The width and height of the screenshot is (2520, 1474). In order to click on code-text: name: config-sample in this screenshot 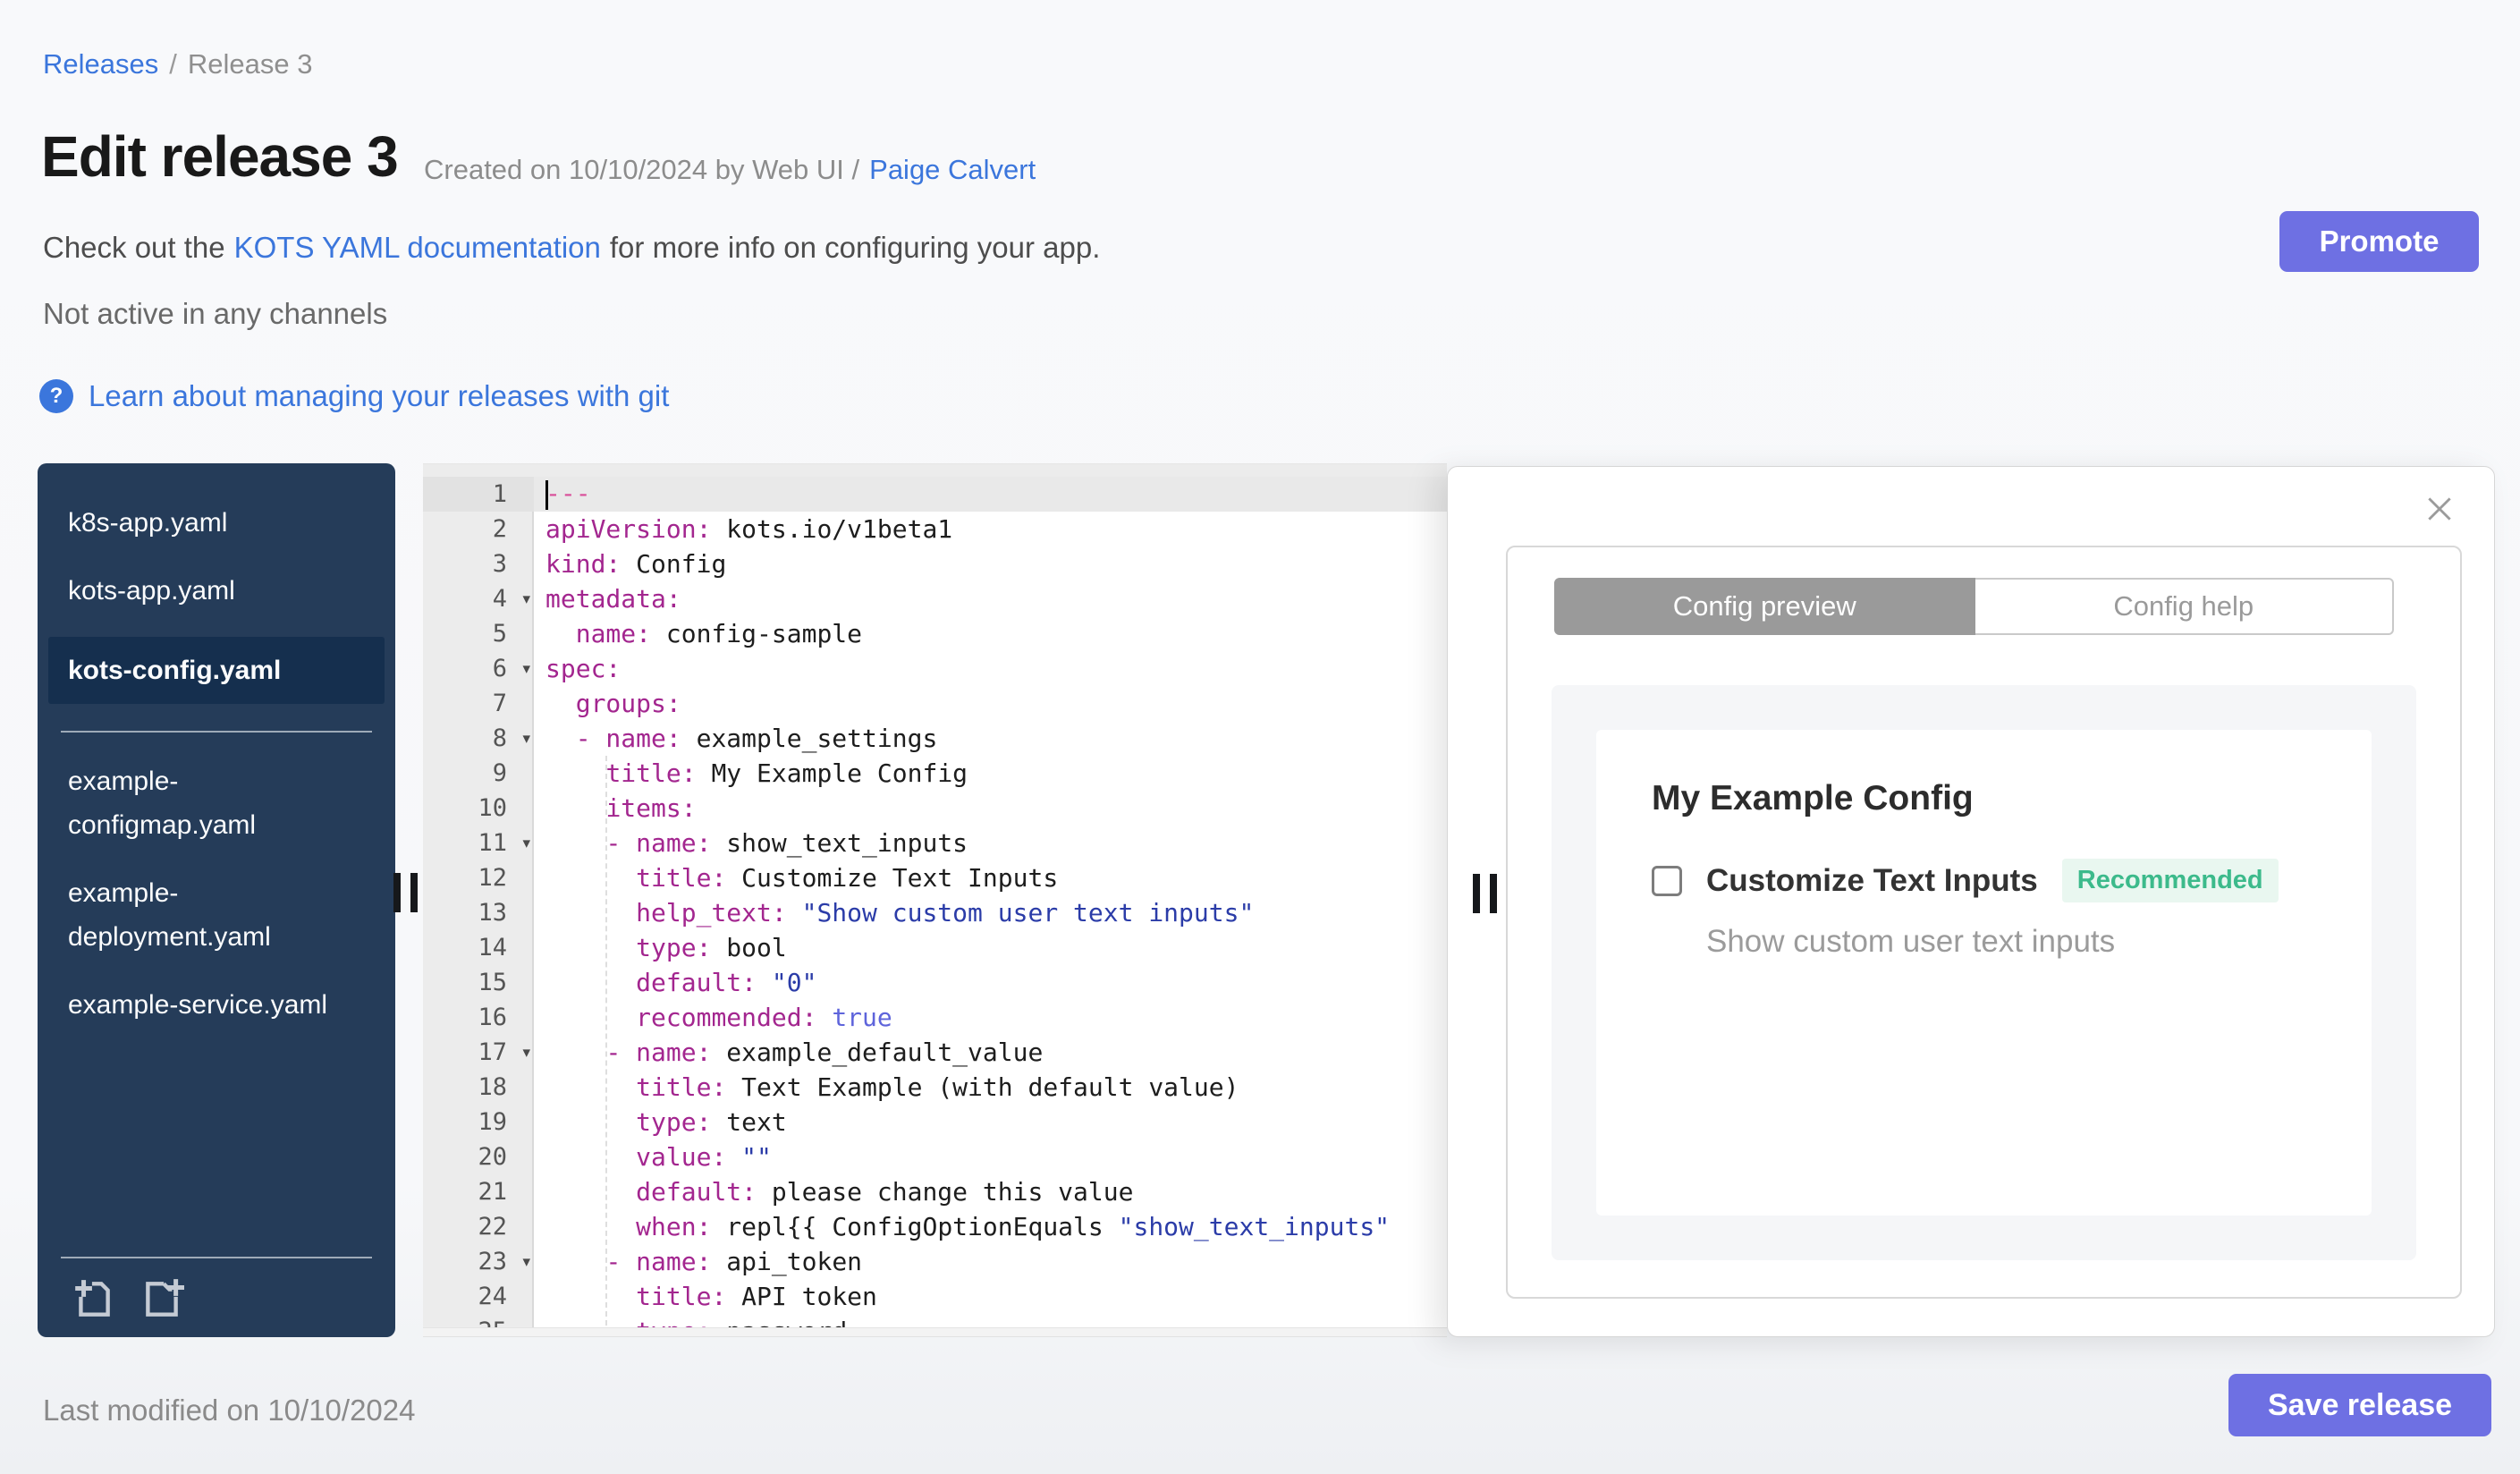, I will do `click(719, 633)`.